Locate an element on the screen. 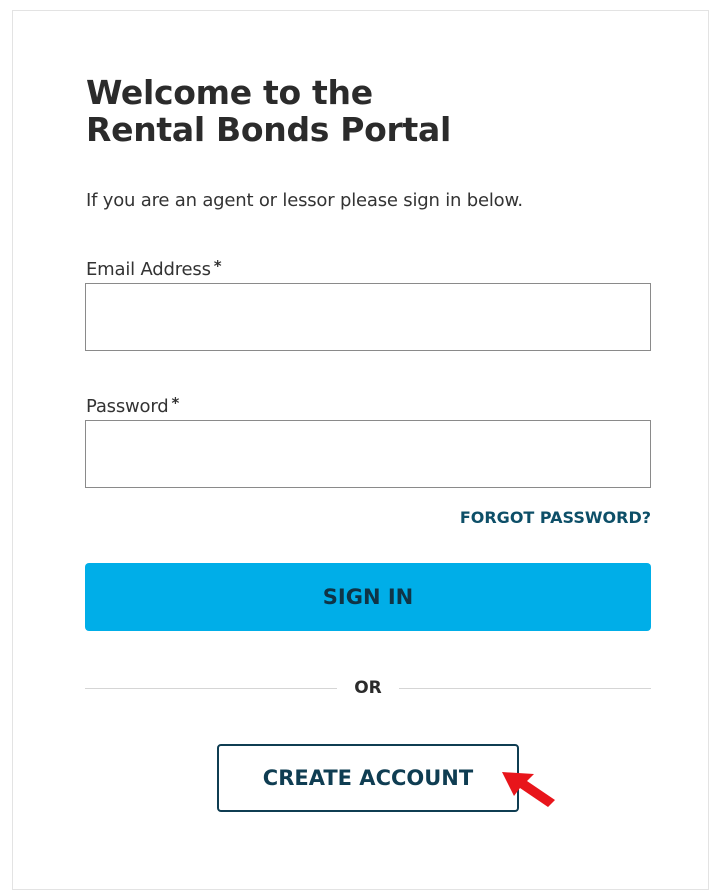  email-label: Email Address * is located at coordinates (154, 268).